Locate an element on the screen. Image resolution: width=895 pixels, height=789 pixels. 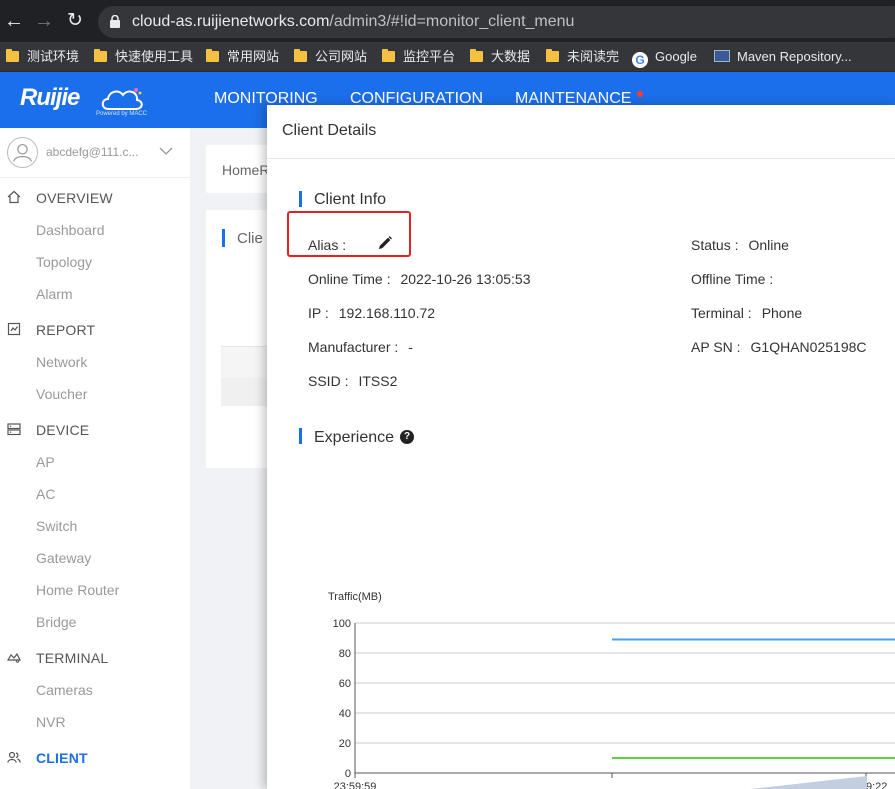
y-axis-ticks: 0 20 40 60 80 100 is located at coordinates (342, 699).